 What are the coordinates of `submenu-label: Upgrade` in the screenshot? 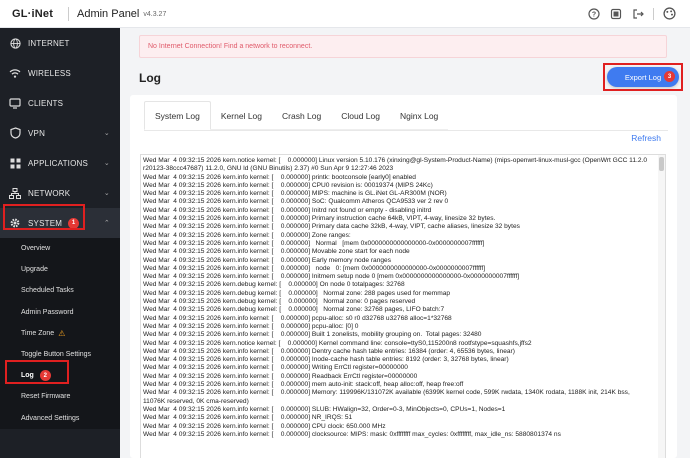 It's located at (34, 270).